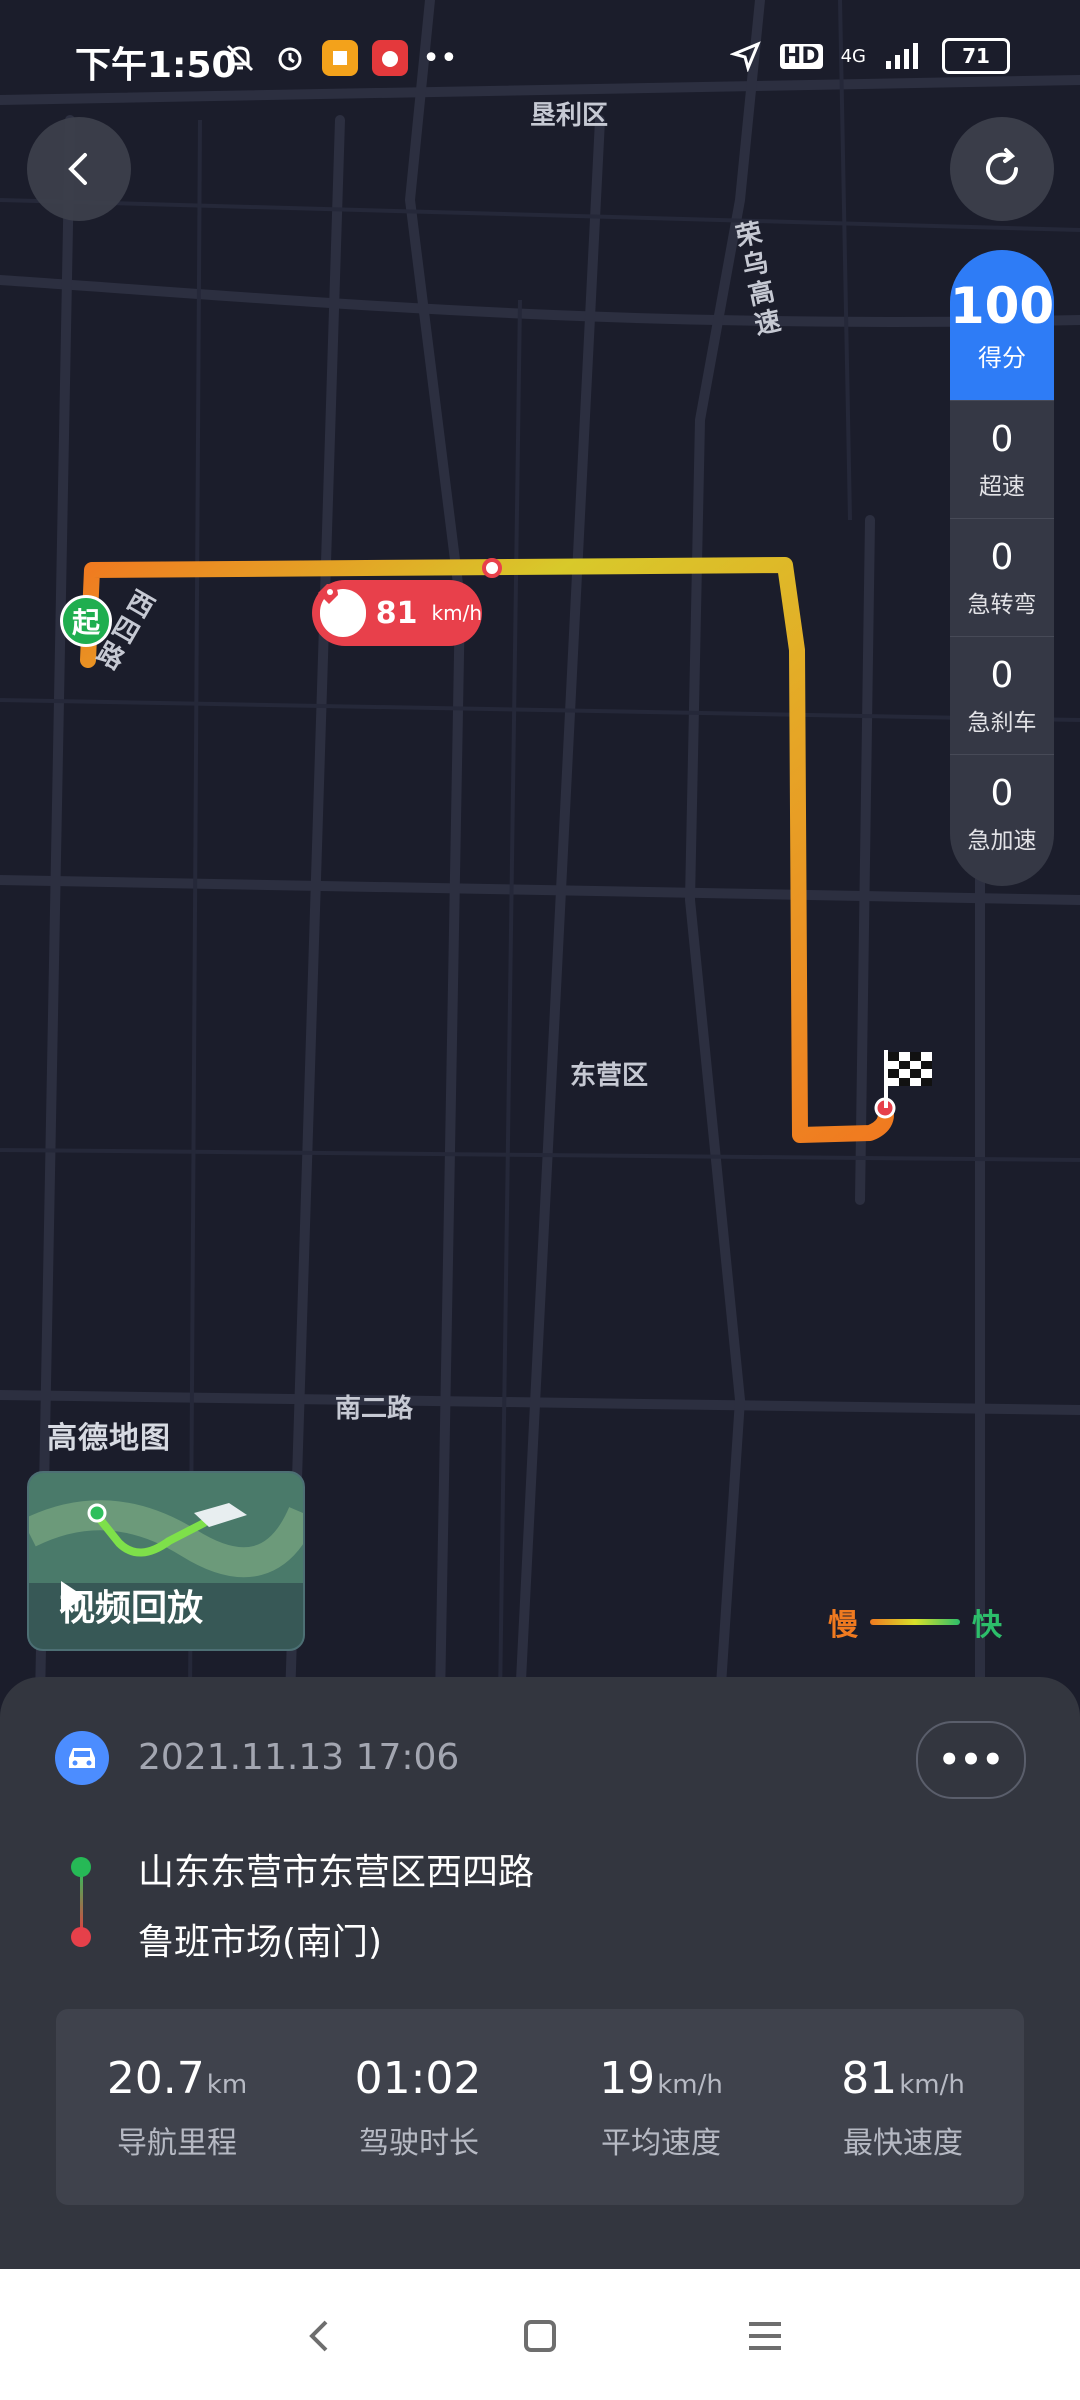 The image size is (1080, 2400). What do you see at coordinates (81, 1901) in the screenshot?
I see `route-connector-line` at bounding box center [81, 1901].